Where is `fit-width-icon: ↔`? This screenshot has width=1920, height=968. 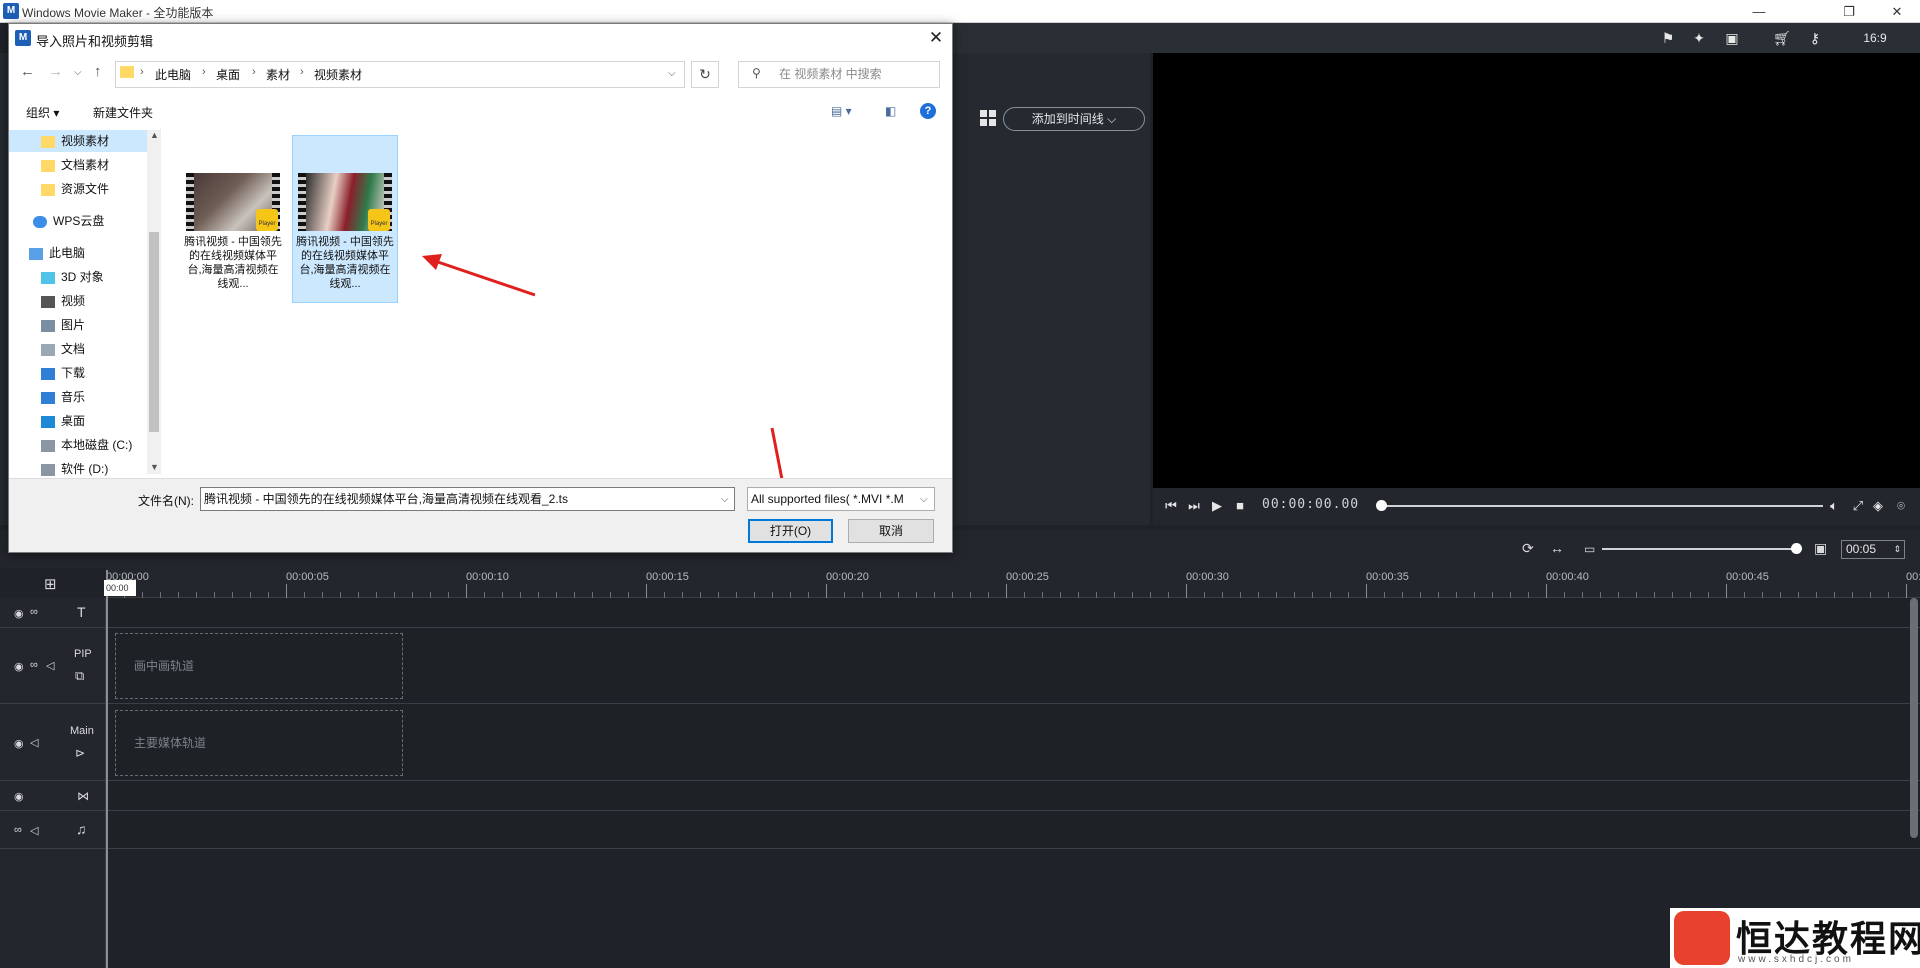
fit-width-icon: ↔ is located at coordinates (1557, 548).